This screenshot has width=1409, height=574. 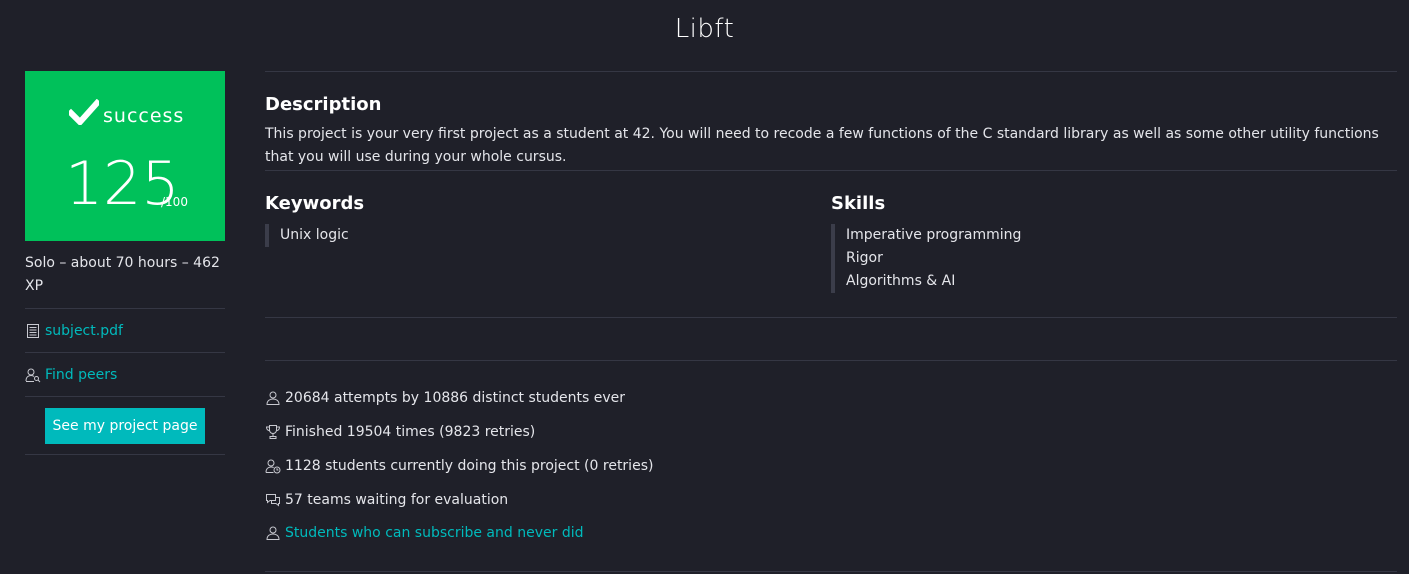 What do you see at coordinates (397, 500) in the screenshot?
I see `waiting-text: 57 teams waiting for evaluation` at bounding box center [397, 500].